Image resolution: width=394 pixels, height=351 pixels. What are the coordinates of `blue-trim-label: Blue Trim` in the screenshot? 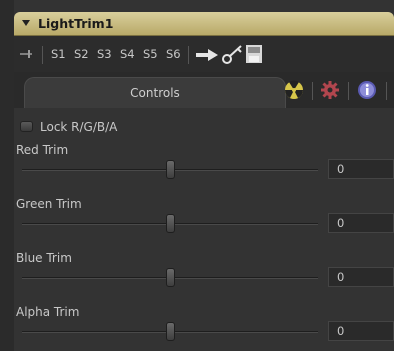 It's located at (44, 258).